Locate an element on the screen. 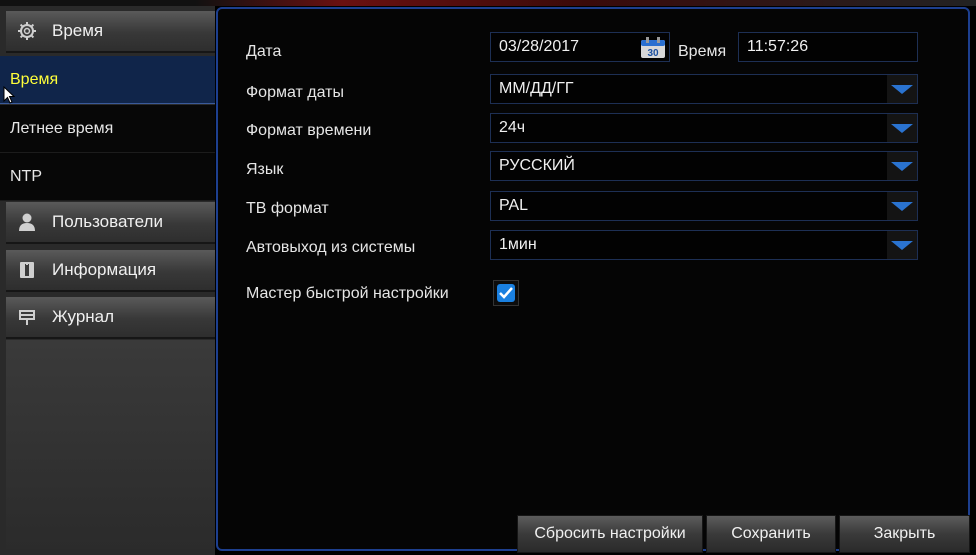 The width and height of the screenshot is (976, 555). tv-format-label: ТВ формат is located at coordinates (287, 208).